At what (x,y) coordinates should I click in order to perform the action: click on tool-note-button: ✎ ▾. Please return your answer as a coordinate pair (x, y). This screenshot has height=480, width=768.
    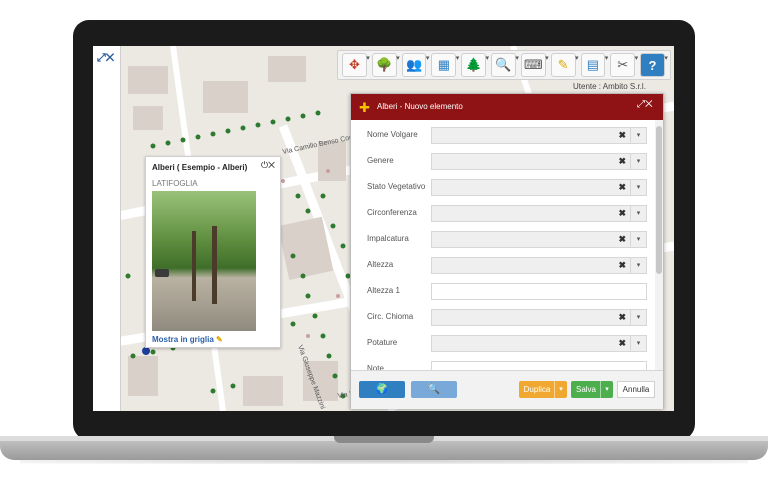
    Looking at the image, I should click on (564, 65).